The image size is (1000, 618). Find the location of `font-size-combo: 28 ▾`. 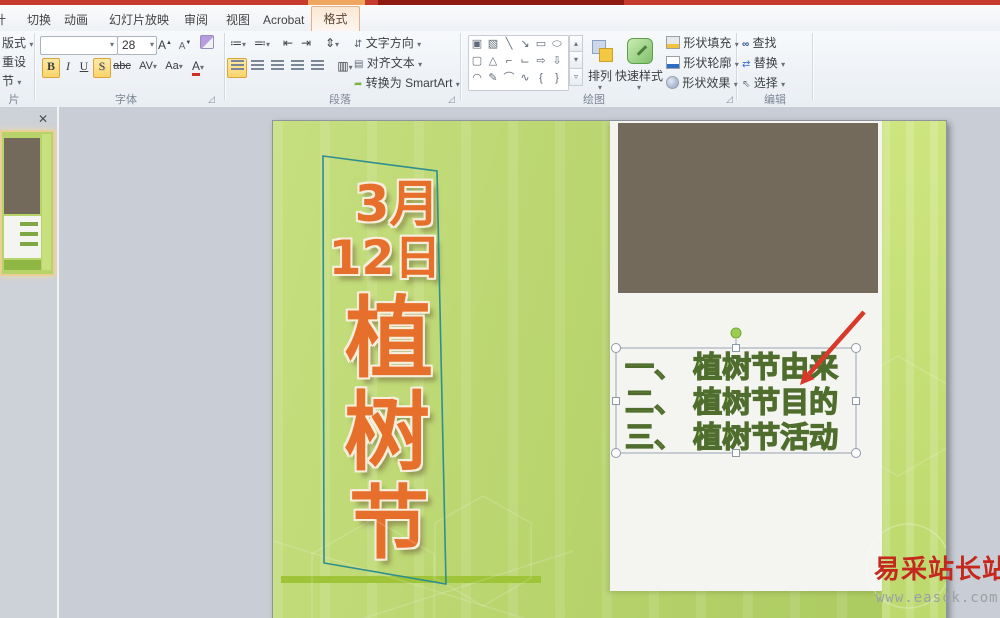

font-size-combo: 28 ▾ is located at coordinates (137, 45).